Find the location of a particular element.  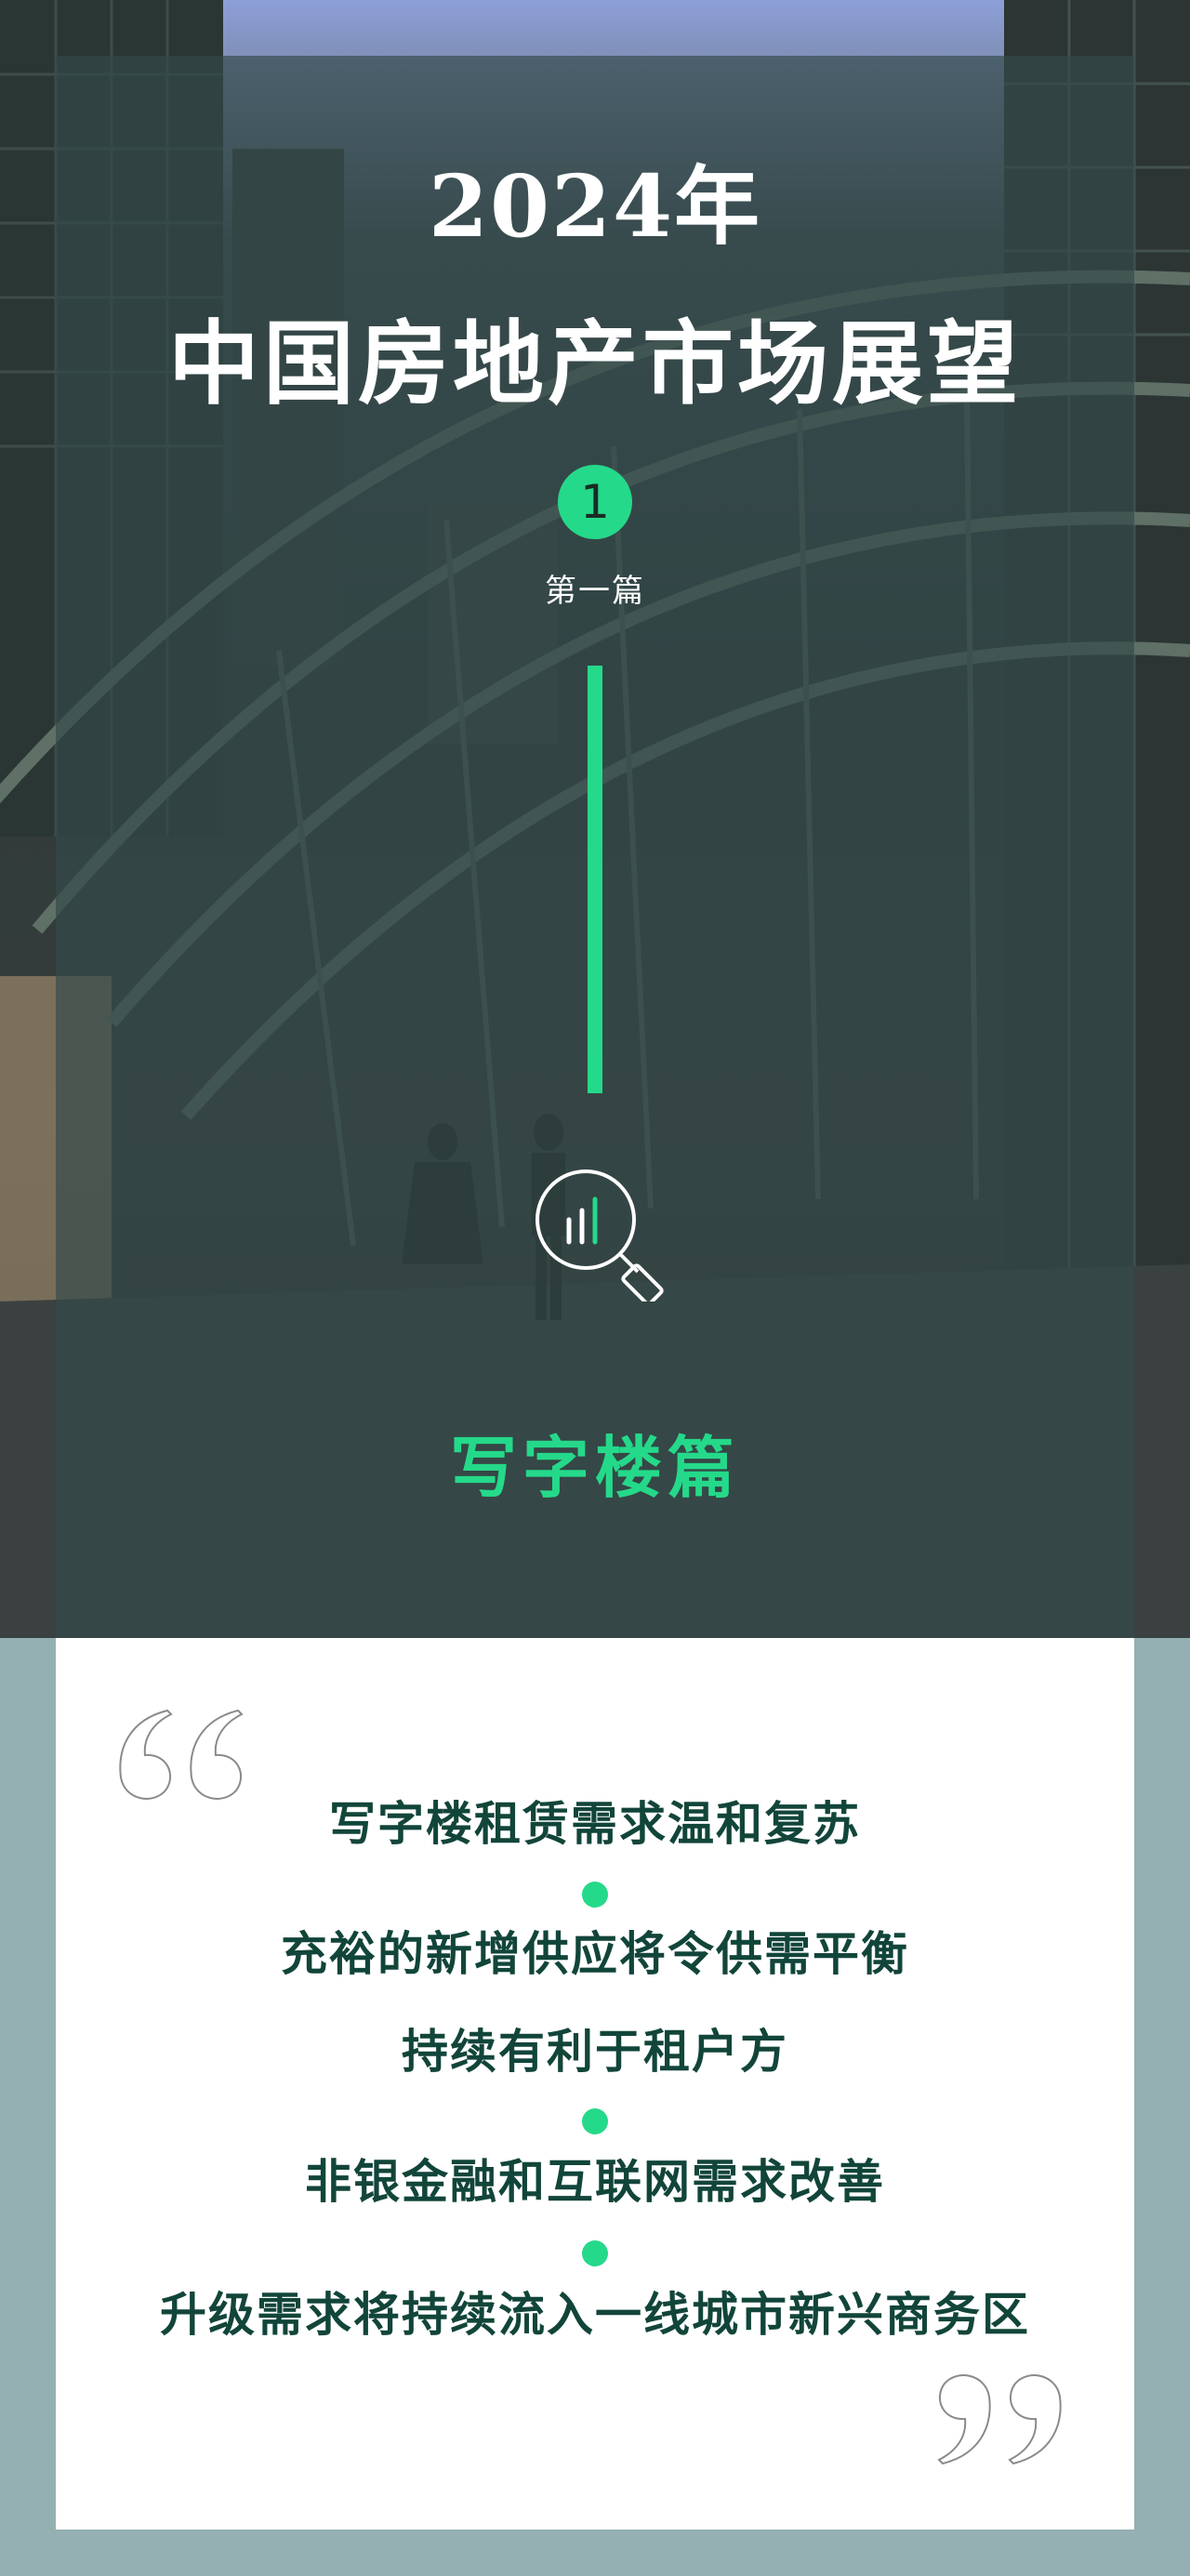

part-number: 1 is located at coordinates (595, 502).